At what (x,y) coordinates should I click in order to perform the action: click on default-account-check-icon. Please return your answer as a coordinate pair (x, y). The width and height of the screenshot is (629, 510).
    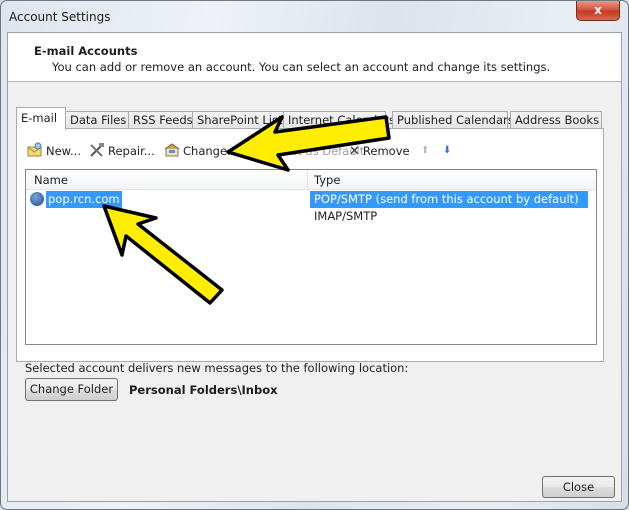
    Looking at the image, I should click on (37, 199).